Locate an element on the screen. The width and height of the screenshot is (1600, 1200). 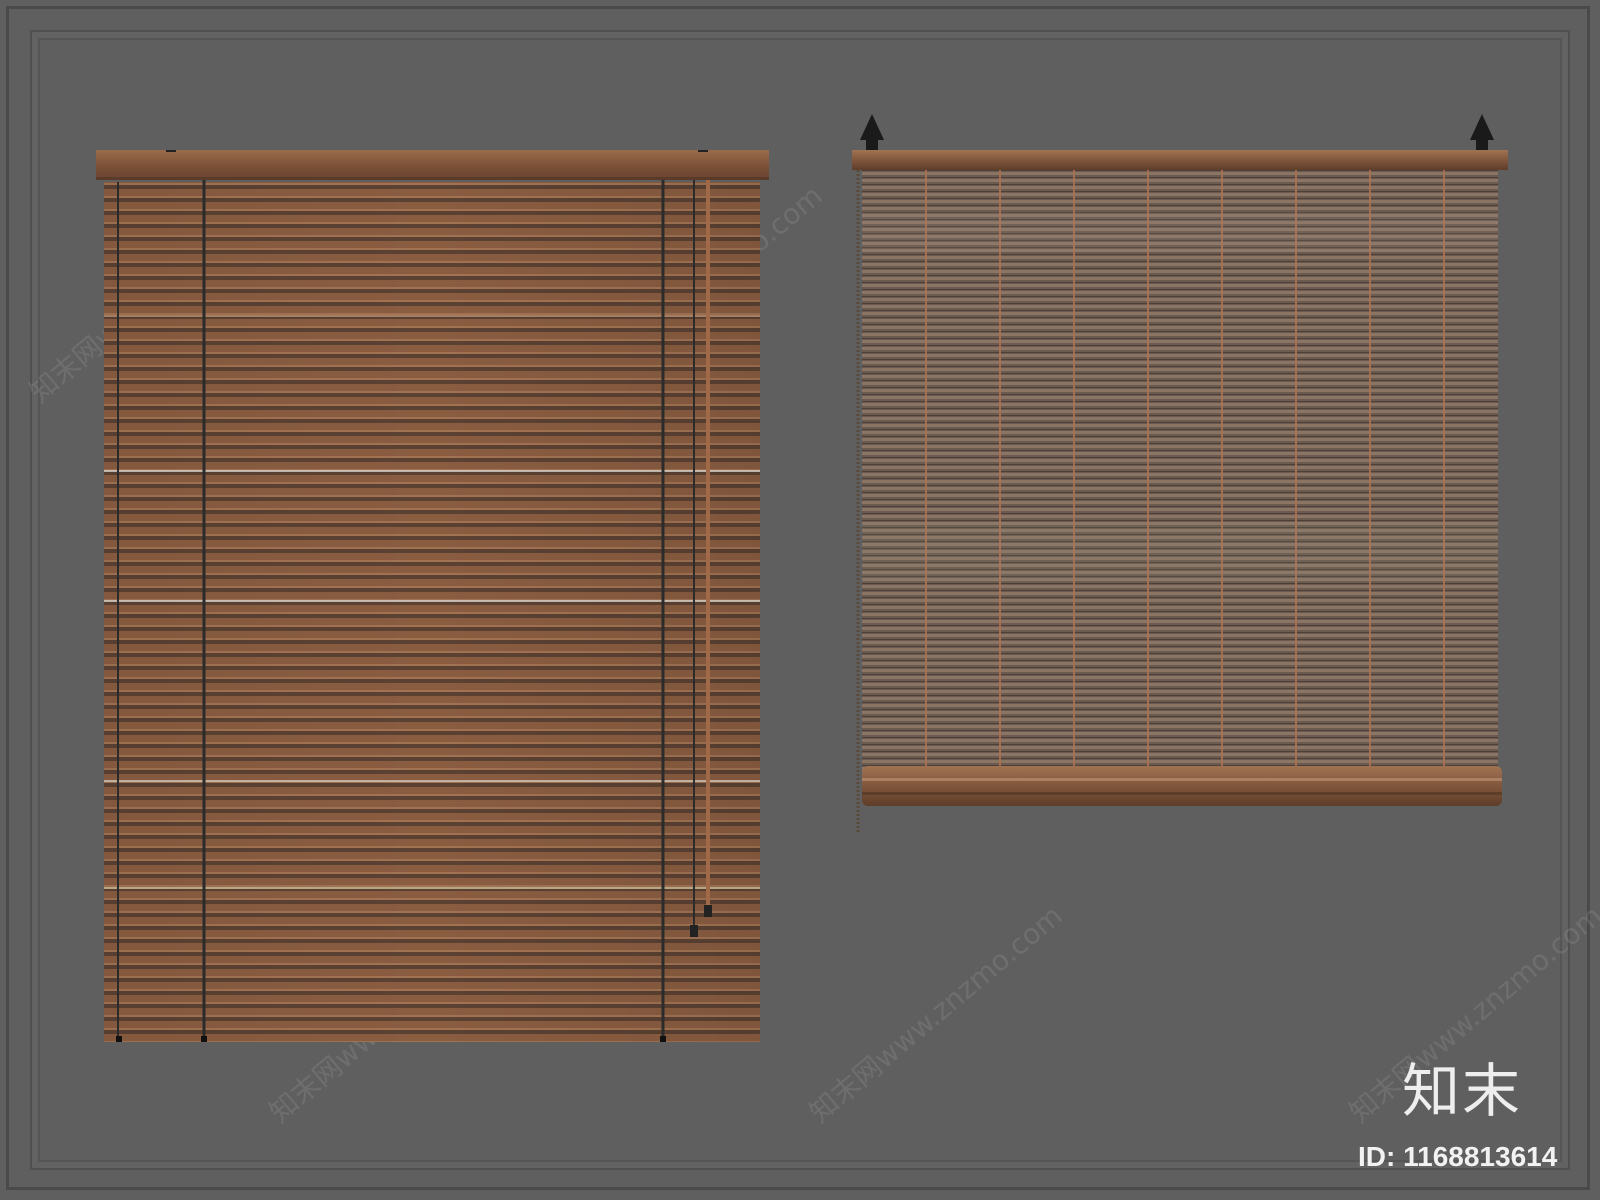
image-id-label: ID: 1168813614 is located at coordinates (1458, 1156).